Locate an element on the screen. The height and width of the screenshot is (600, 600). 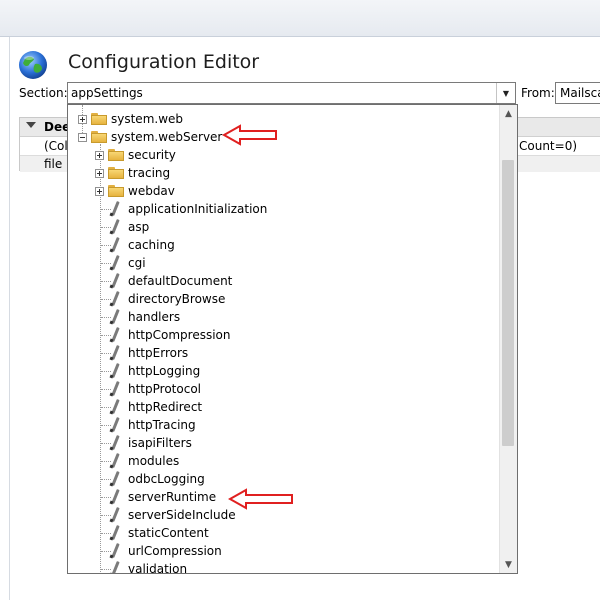
tree-item-label: asp is located at coordinates (139, 227).